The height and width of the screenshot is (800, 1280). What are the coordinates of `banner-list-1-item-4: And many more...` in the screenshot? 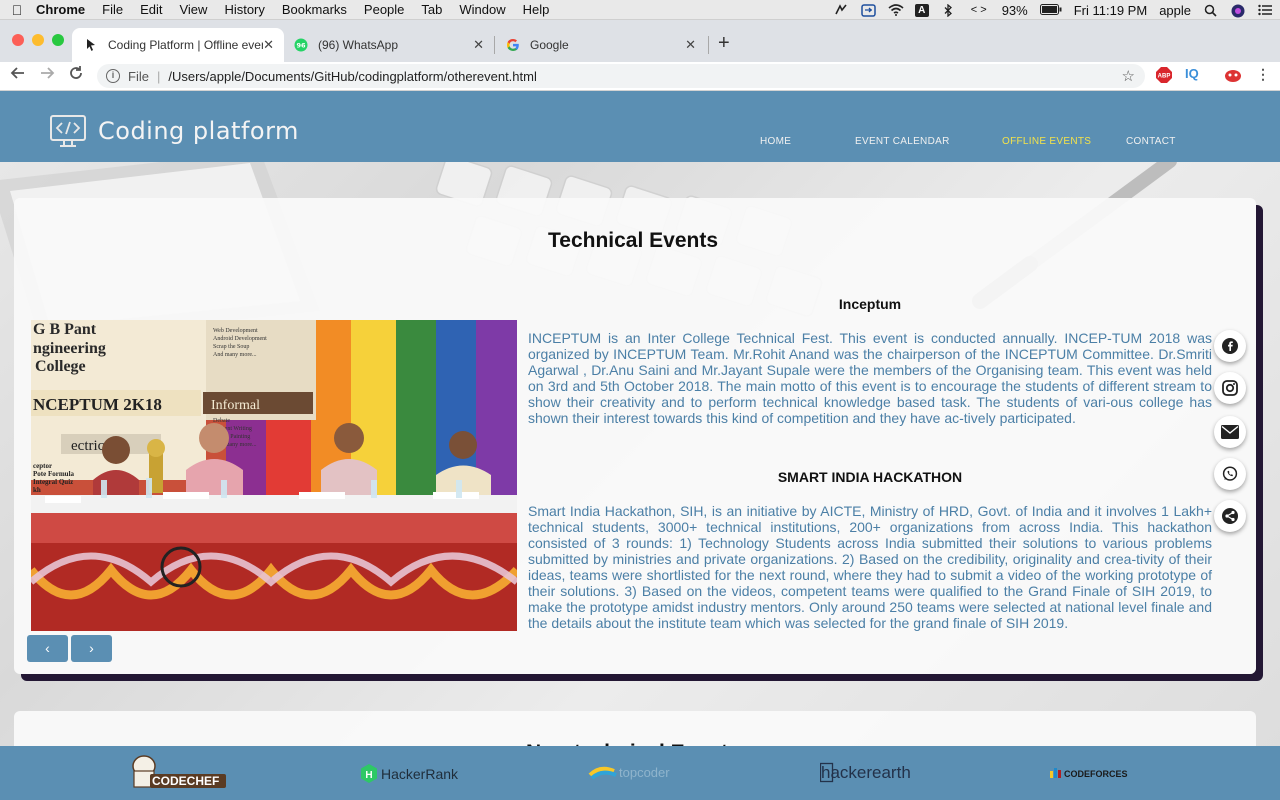 It's located at (235, 355).